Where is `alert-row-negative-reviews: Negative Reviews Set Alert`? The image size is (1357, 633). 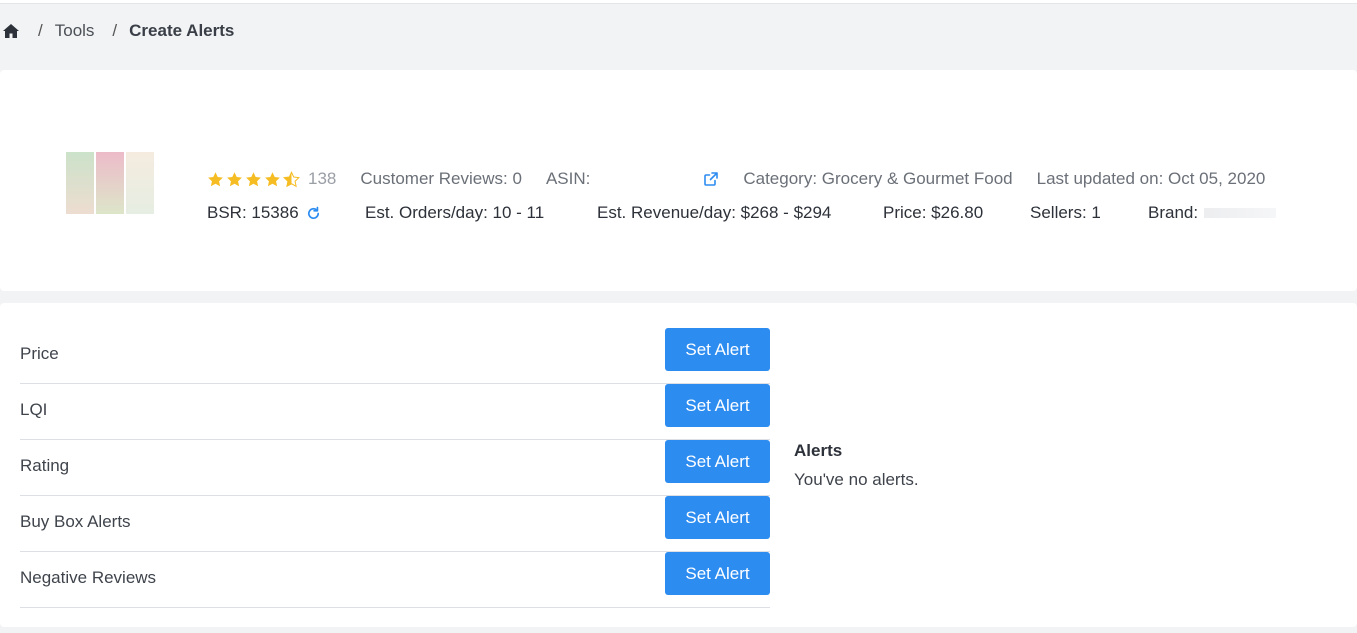
alert-row-negative-reviews: Negative Reviews Set Alert is located at coordinates (395, 580).